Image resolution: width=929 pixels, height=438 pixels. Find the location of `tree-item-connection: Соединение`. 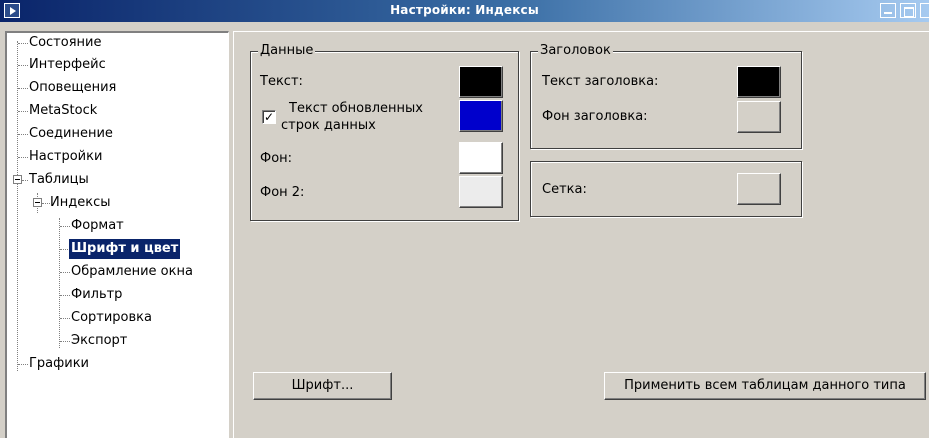

tree-item-connection: Соединение is located at coordinates (71, 134).